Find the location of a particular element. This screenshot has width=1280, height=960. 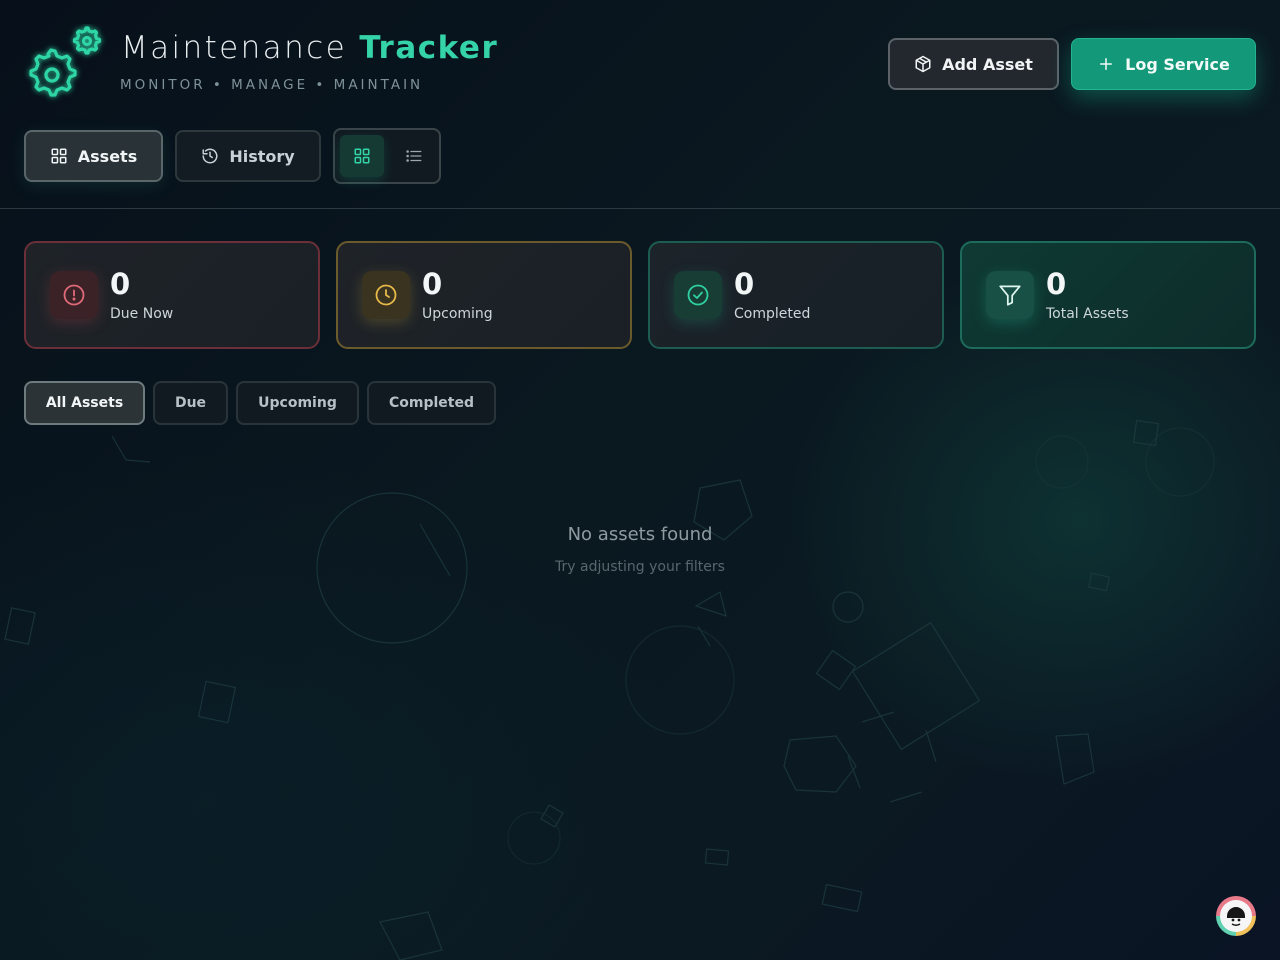

alert-circle-icon is located at coordinates (74, 295).